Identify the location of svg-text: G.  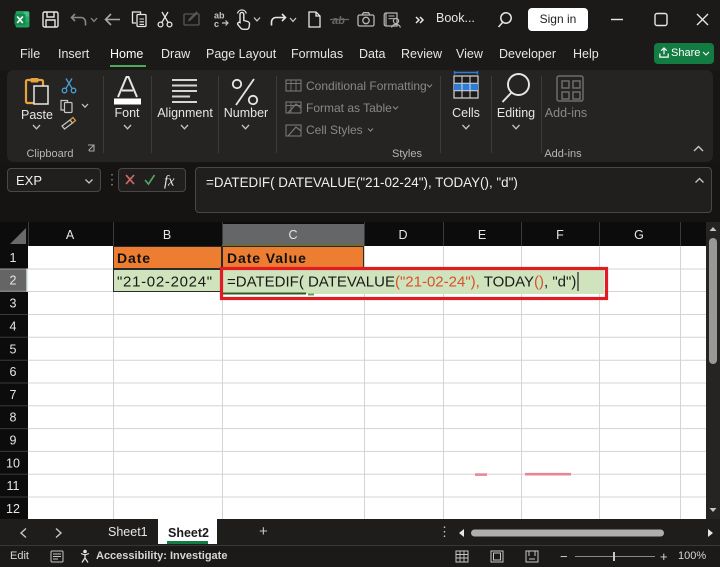
(639, 235).